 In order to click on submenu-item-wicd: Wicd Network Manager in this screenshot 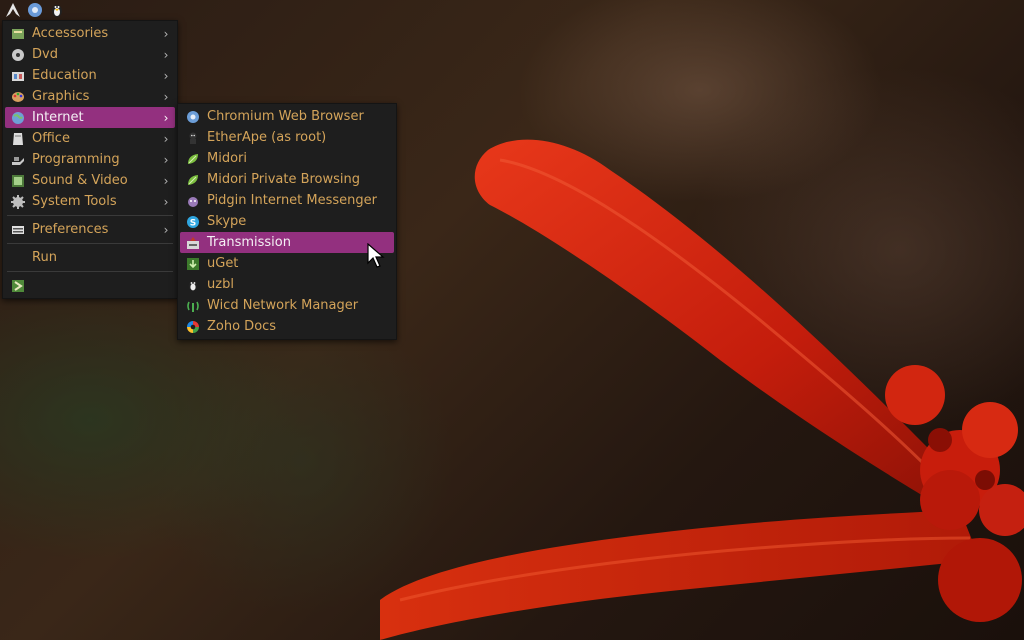, I will do `click(287, 305)`.